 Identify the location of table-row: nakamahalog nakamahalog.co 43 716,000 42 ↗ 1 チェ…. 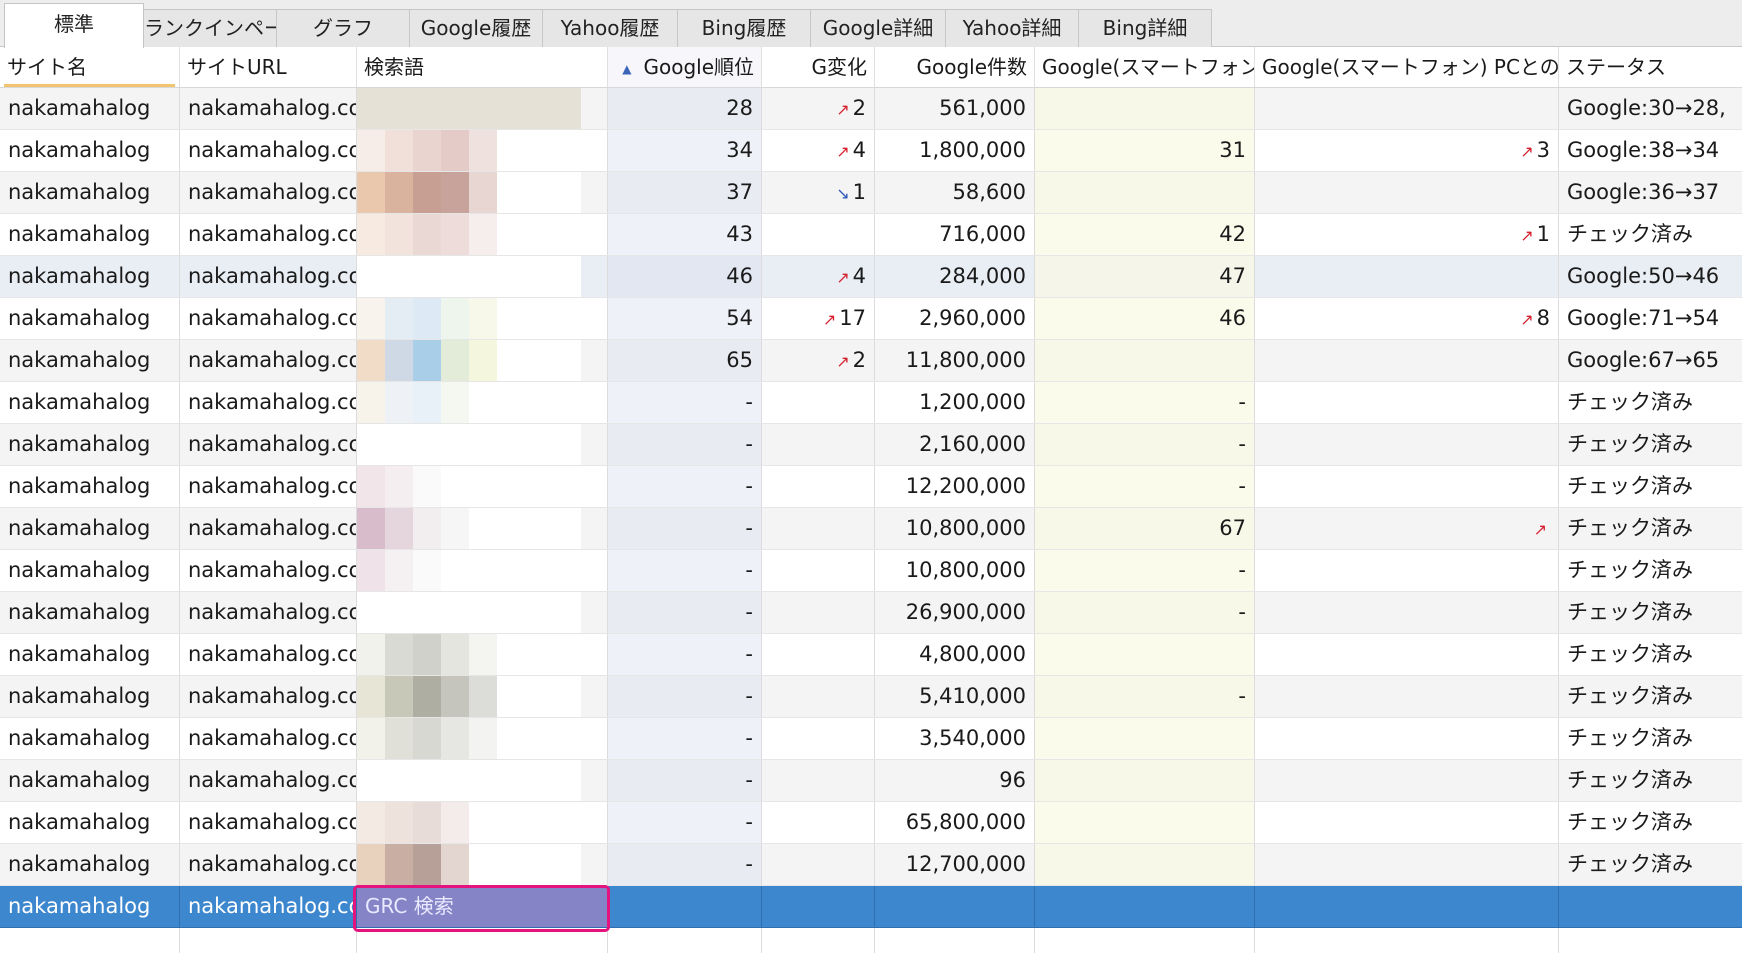
(871, 235).